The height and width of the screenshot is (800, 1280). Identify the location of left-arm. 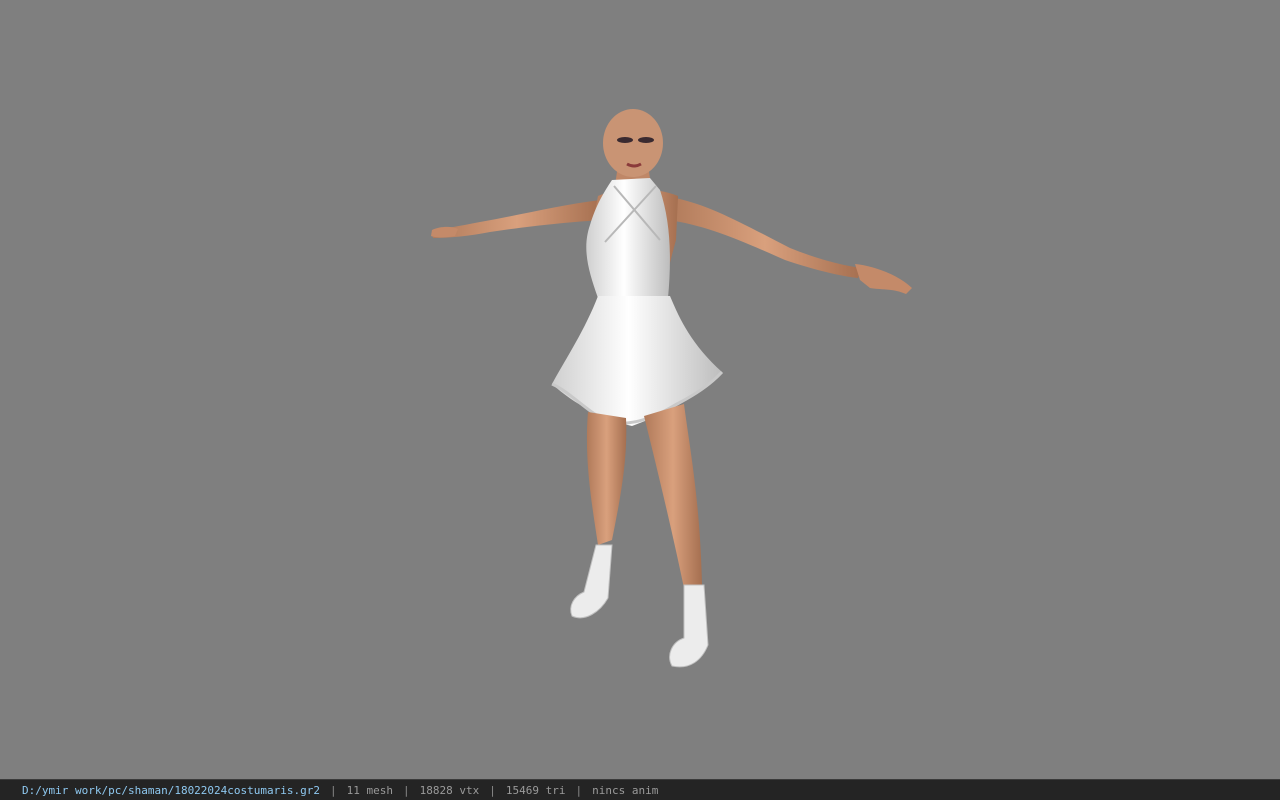
(517, 219).